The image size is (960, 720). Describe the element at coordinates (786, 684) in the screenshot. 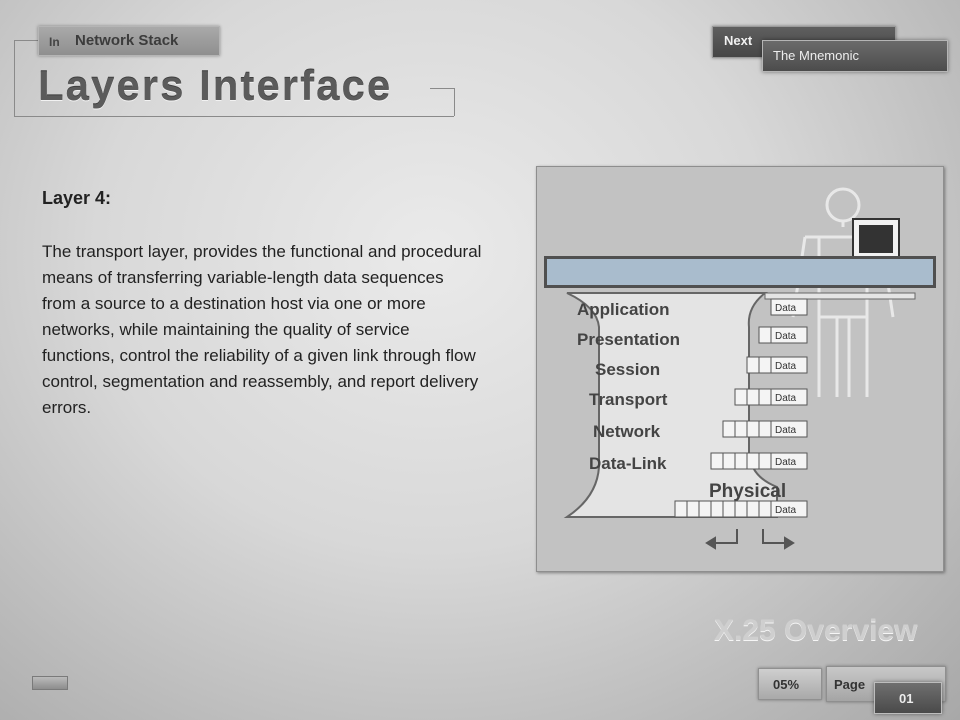

I see `progress-label: 05%` at that location.